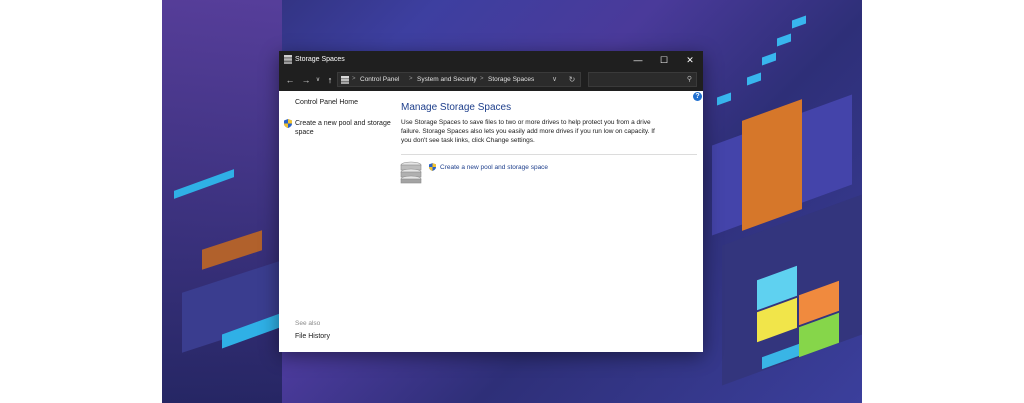 This screenshot has height=403, width=1024. What do you see at coordinates (288, 59) in the screenshot?
I see `storage-spaces-app-icon` at bounding box center [288, 59].